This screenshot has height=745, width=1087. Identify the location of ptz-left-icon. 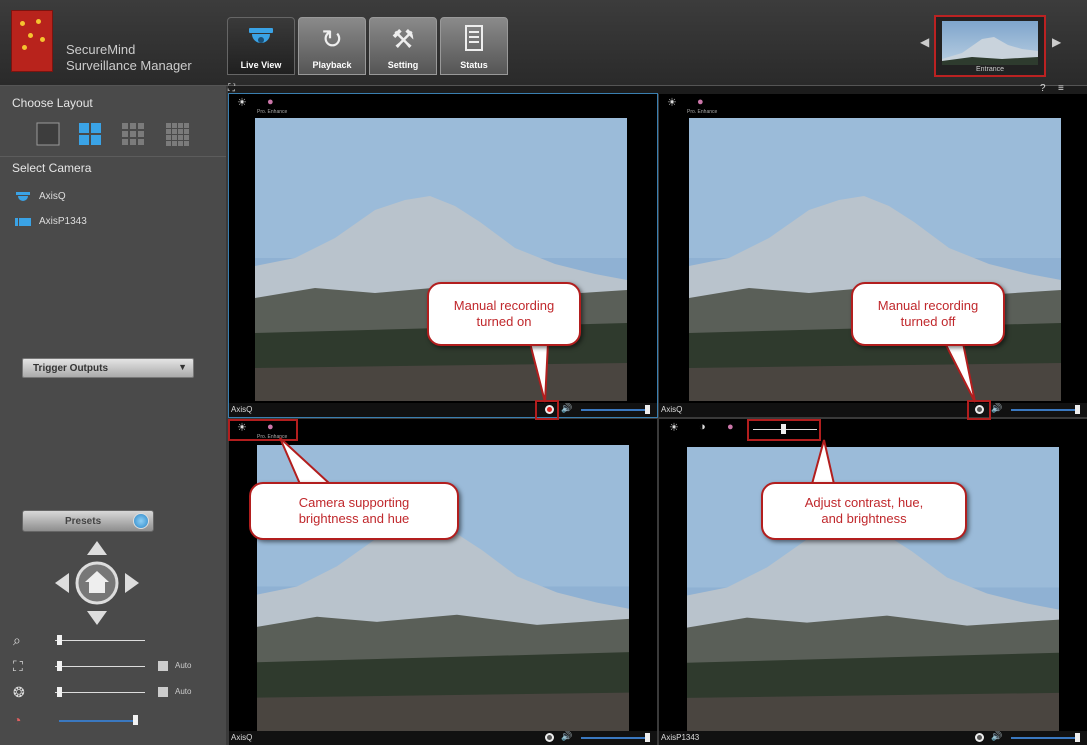
(62, 583).